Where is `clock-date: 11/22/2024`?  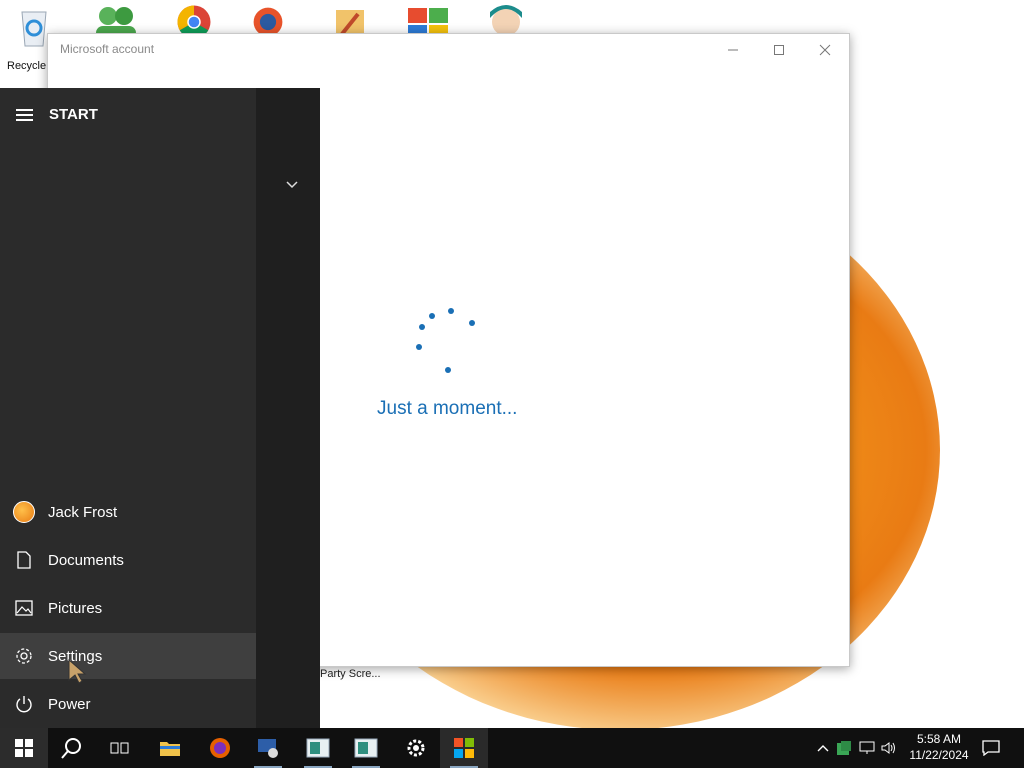 clock-date: 11/22/2024 is located at coordinates (939, 755).